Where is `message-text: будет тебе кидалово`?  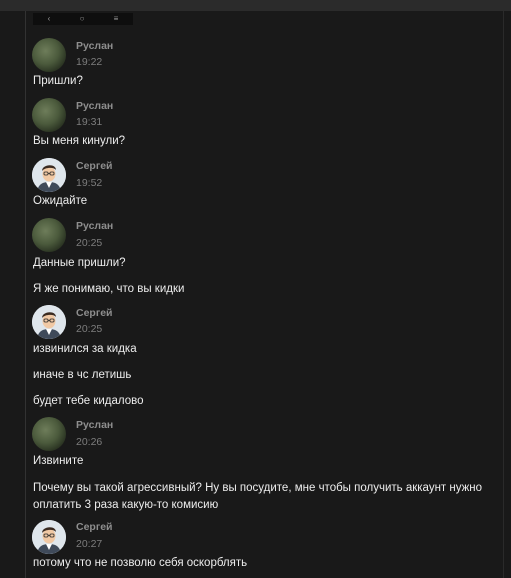
message-text: будет тебе кидалово is located at coordinates (88, 401).